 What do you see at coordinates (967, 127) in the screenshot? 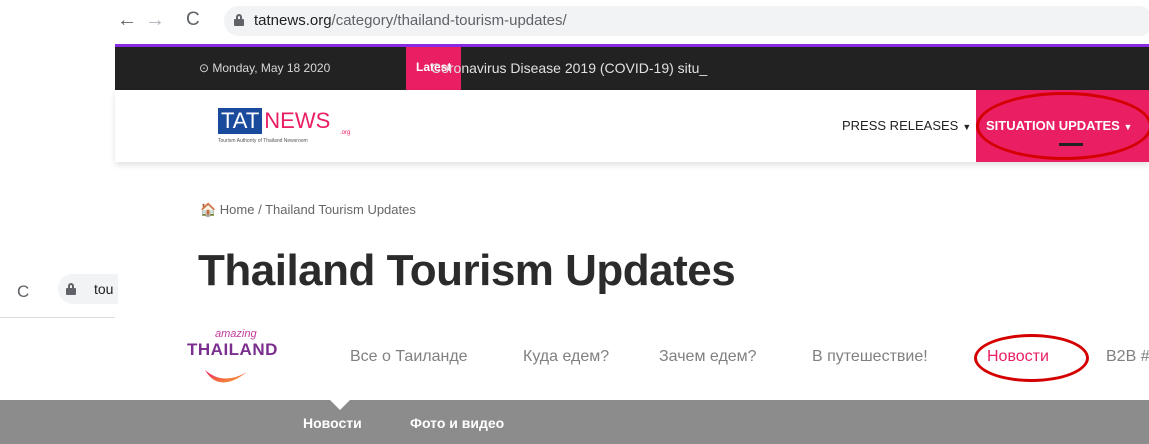
I see `caret-down-icon: ▼` at bounding box center [967, 127].